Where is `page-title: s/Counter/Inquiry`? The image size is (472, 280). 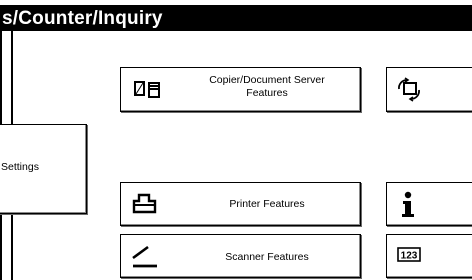
page-title: s/Counter/Inquiry is located at coordinates (82, 18).